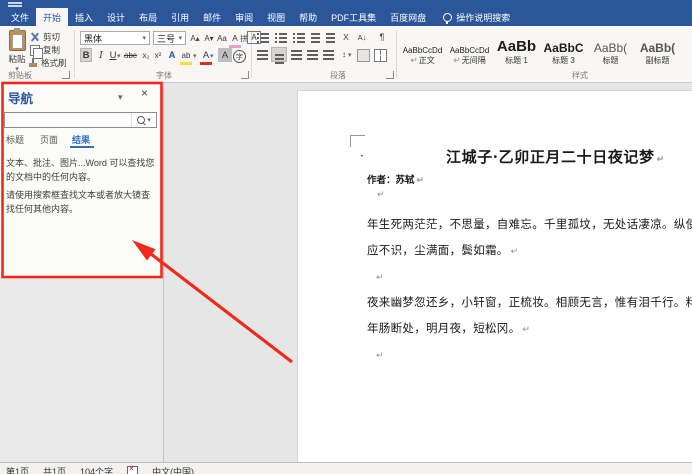  What do you see at coordinates (49, 139) in the screenshot?
I see `nav-tab-pages: 页面` at bounding box center [49, 139].